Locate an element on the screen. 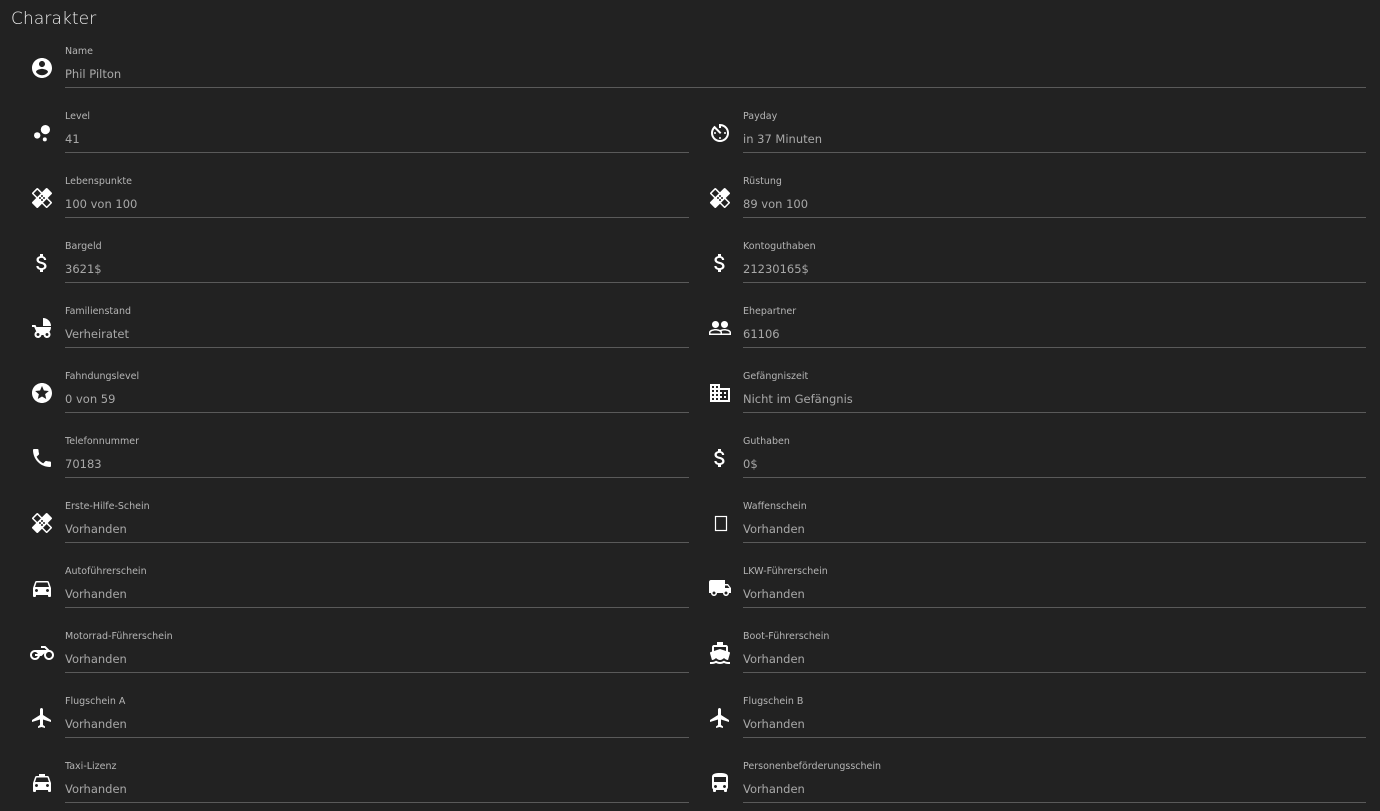 The height and width of the screenshot is (811, 1380). people-icon is located at coordinates (720, 328).